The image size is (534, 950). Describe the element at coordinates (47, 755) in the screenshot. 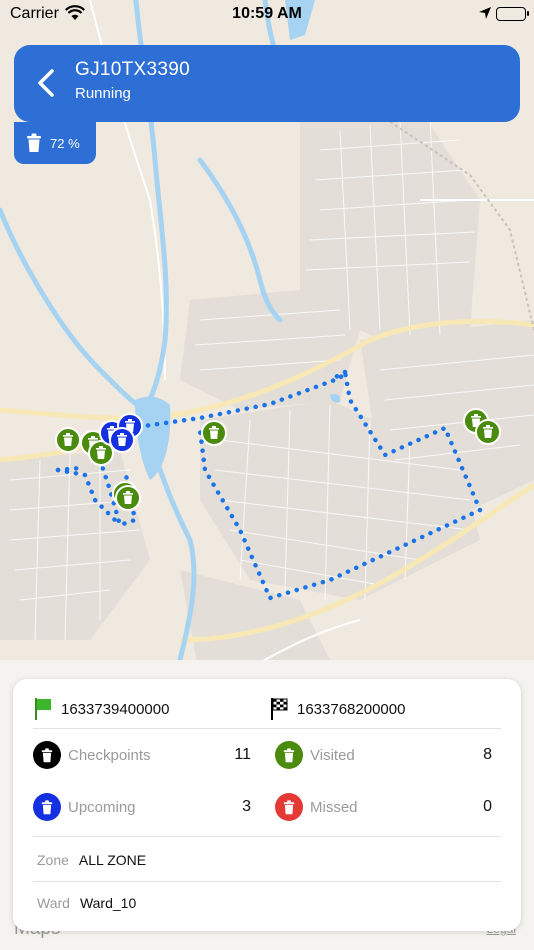

I see `checkpoint-trash-icon` at that location.